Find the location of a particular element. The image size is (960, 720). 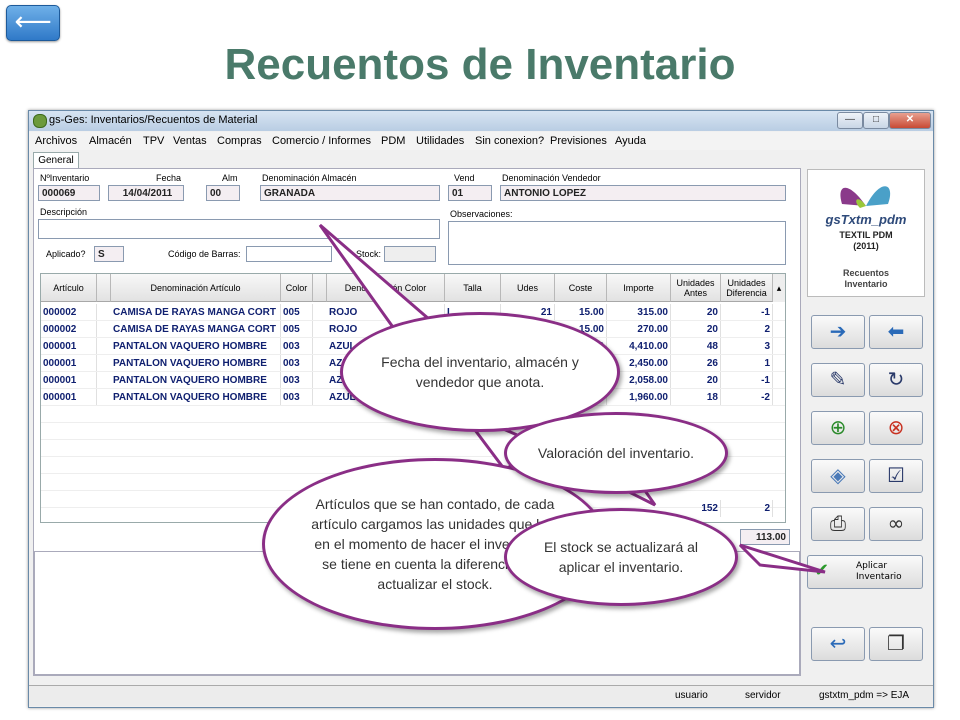

menu-tpv: TPV is located at coordinates (153, 141).